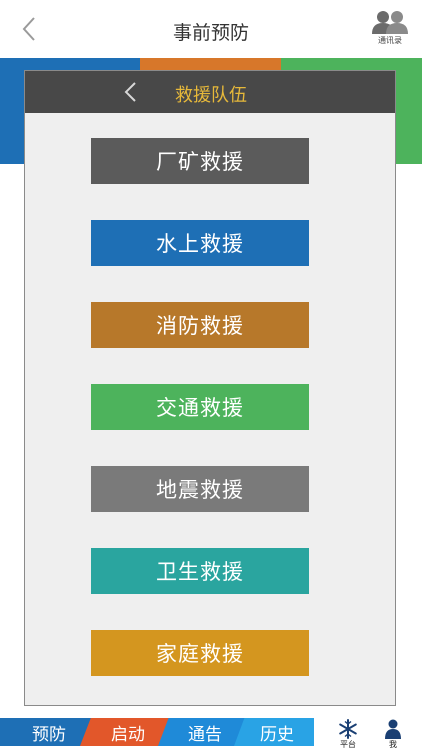 This screenshot has width=422, height=750. Describe the element at coordinates (348, 744) in the screenshot. I see `platform-label: 平台` at that location.